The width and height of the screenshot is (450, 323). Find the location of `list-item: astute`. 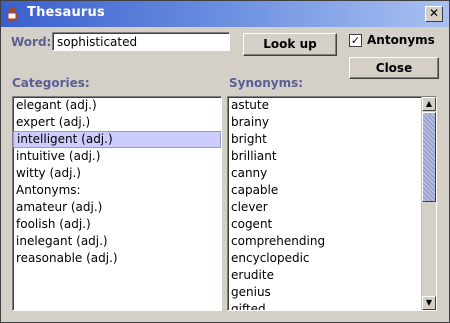

list-item: astute is located at coordinates (332, 105).